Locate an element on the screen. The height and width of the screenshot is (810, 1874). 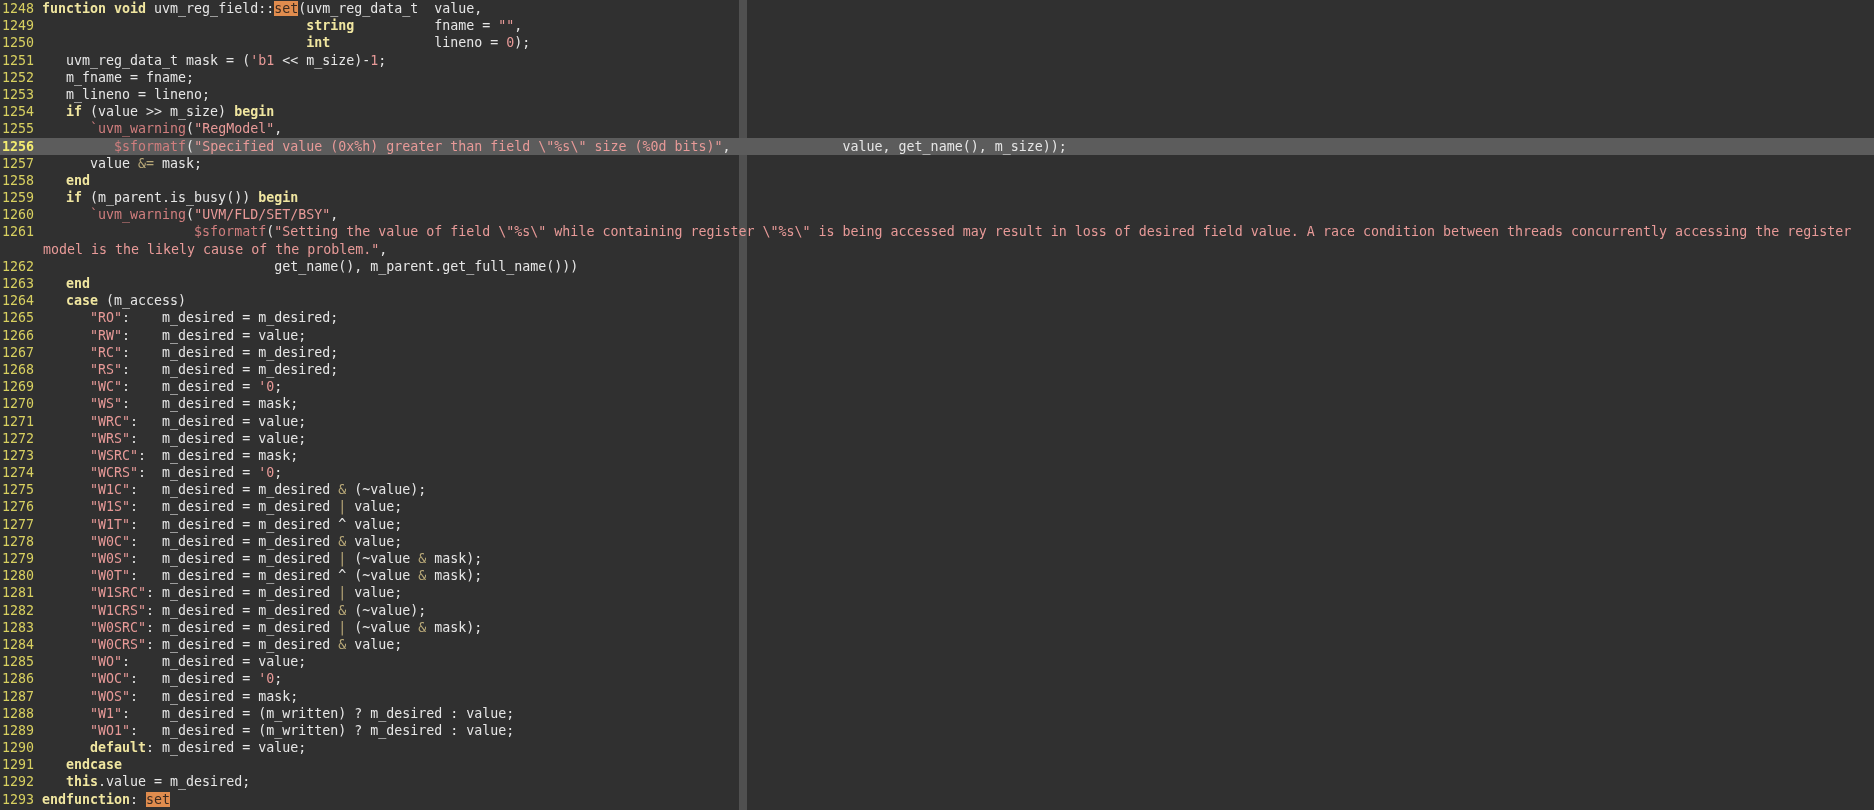
line-number: 1251 is located at coordinates (18, 60).